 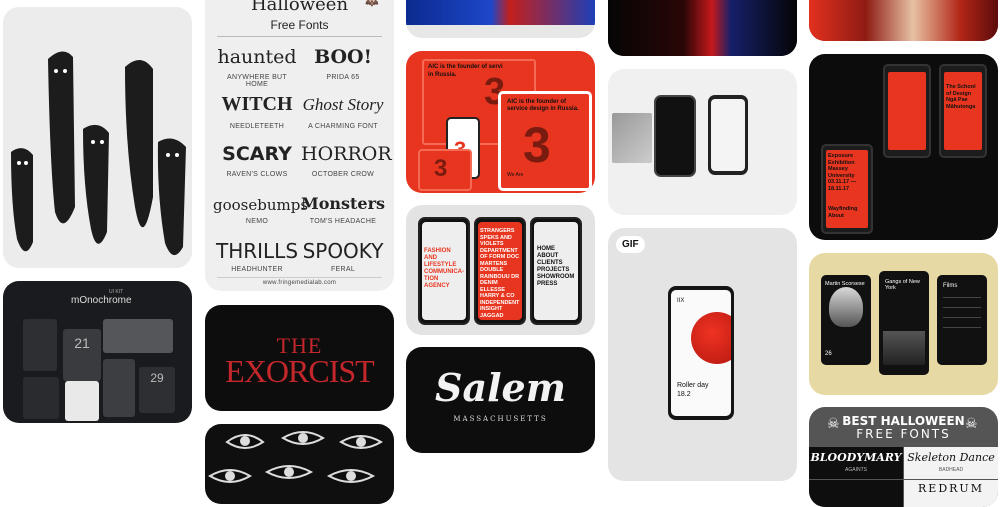 What do you see at coordinates (951, 457) in the screenshot?
I see `skeleton-dance-font: Skeleton Dance` at bounding box center [951, 457].